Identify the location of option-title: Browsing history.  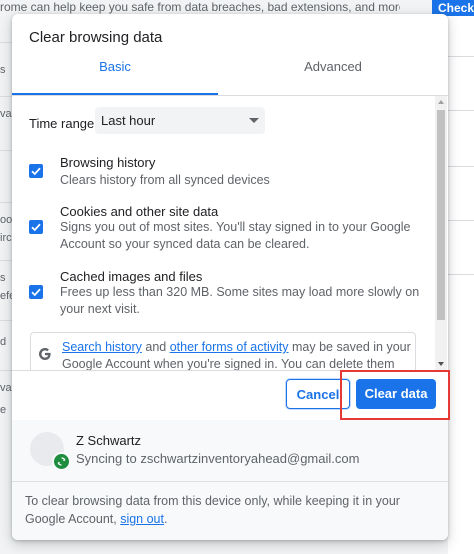
(108, 162).